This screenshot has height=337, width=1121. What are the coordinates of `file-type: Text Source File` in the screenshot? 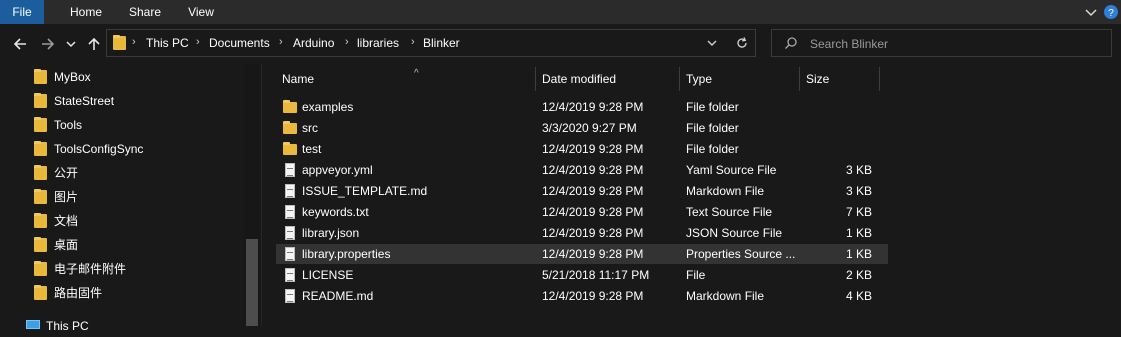 It's located at (729, 212).